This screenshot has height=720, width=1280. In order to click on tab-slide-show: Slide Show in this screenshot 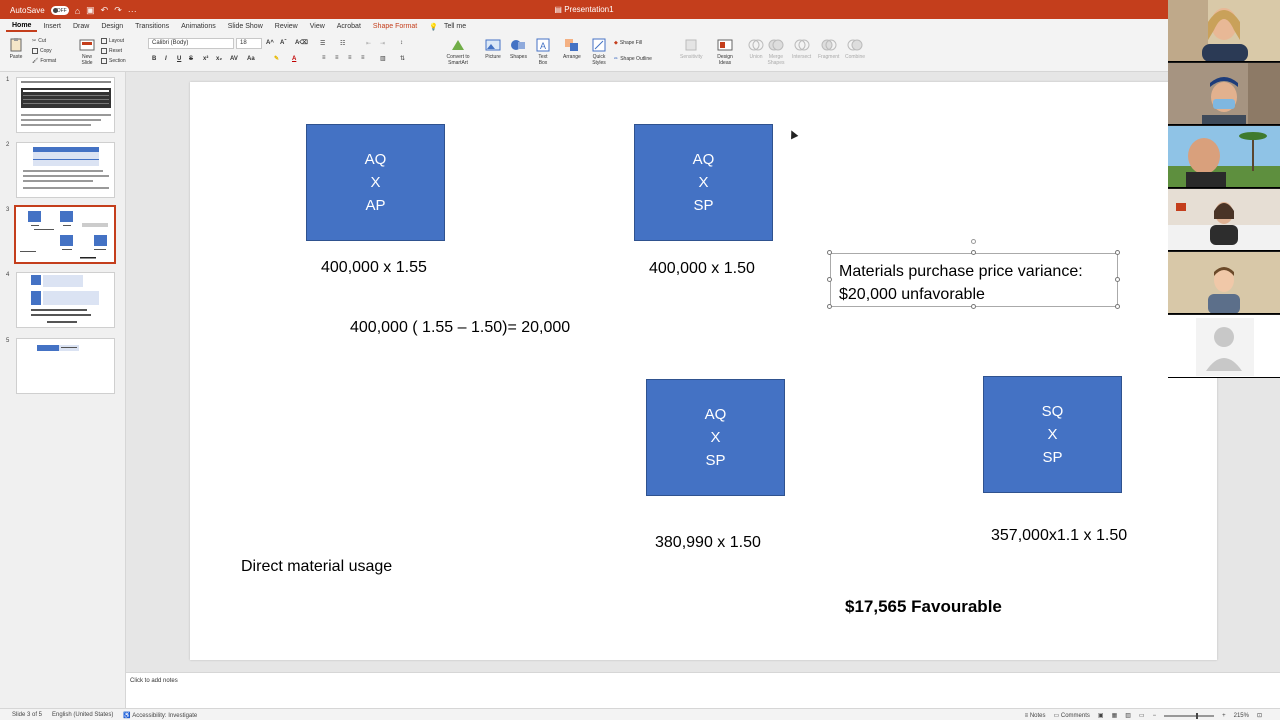, I will do `click(245, 26)`.